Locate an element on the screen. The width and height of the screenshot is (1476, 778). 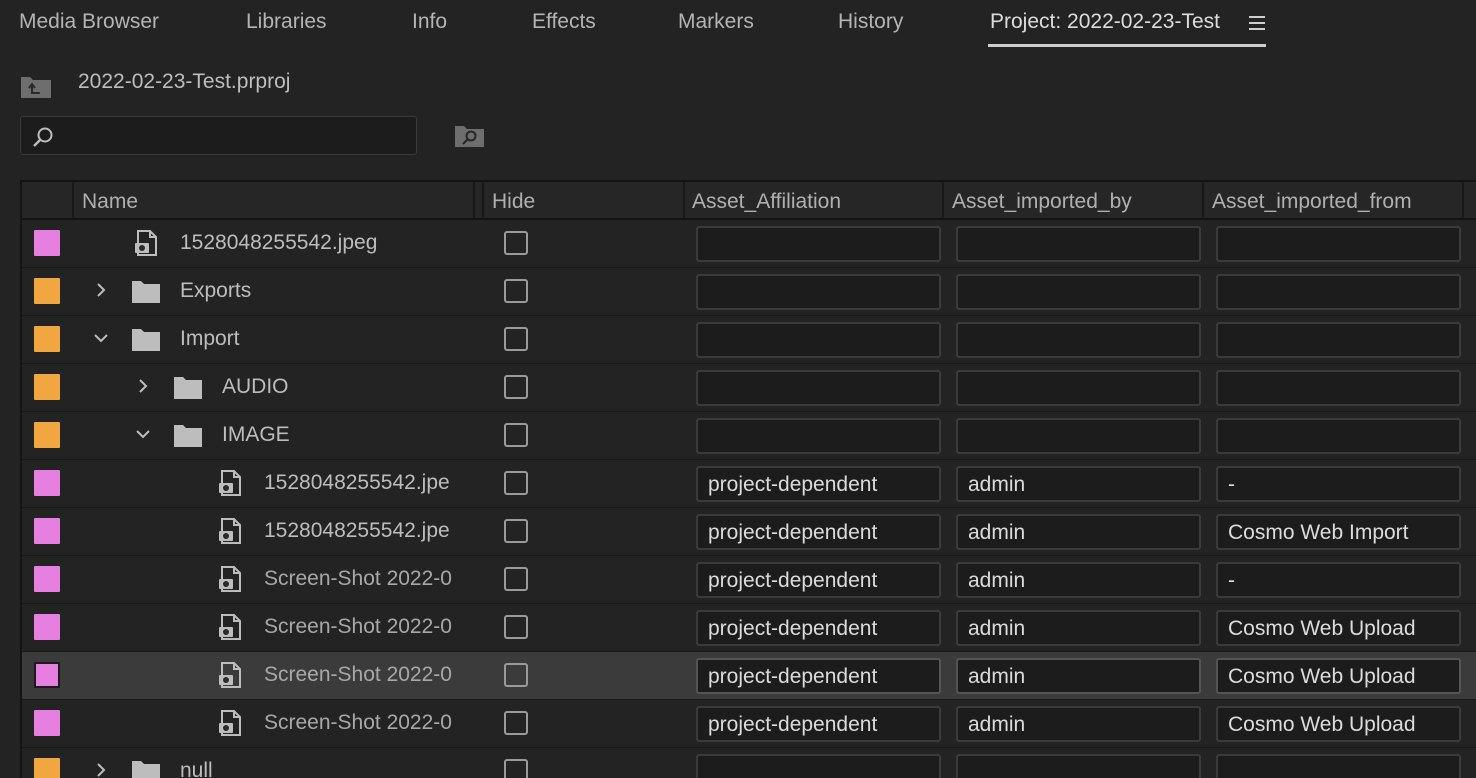
column-header-asset-imported-by: Asset_imported_by is located at coordinates (1042, 202).